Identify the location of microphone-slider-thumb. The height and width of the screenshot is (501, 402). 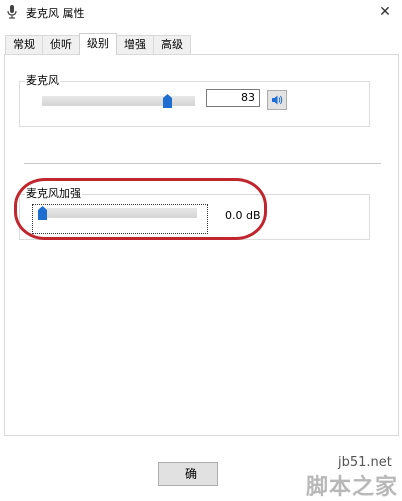
(167, 101).